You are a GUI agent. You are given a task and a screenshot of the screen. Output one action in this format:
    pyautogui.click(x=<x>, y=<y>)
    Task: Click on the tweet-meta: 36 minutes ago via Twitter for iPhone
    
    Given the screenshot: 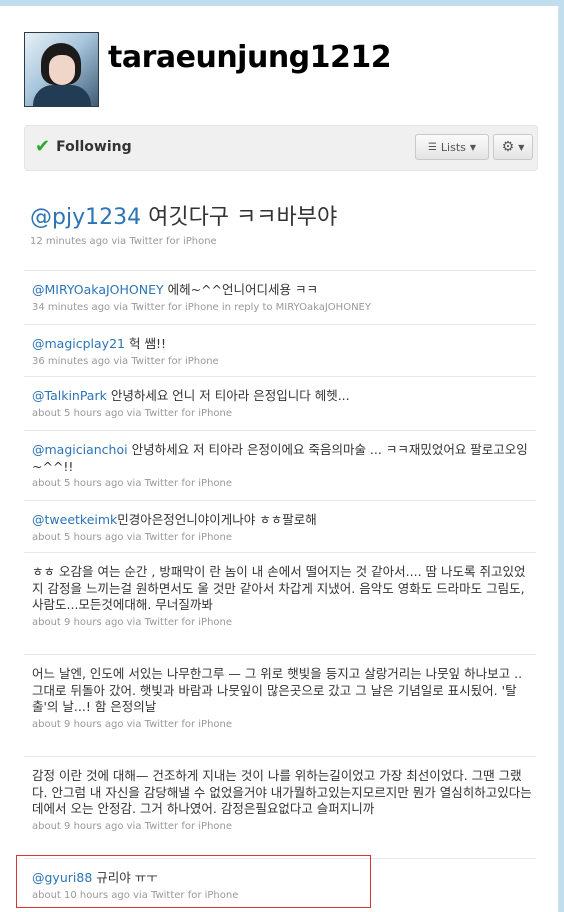 What is the action you would take?
    pyautogui.click(x=125, y=361)
    